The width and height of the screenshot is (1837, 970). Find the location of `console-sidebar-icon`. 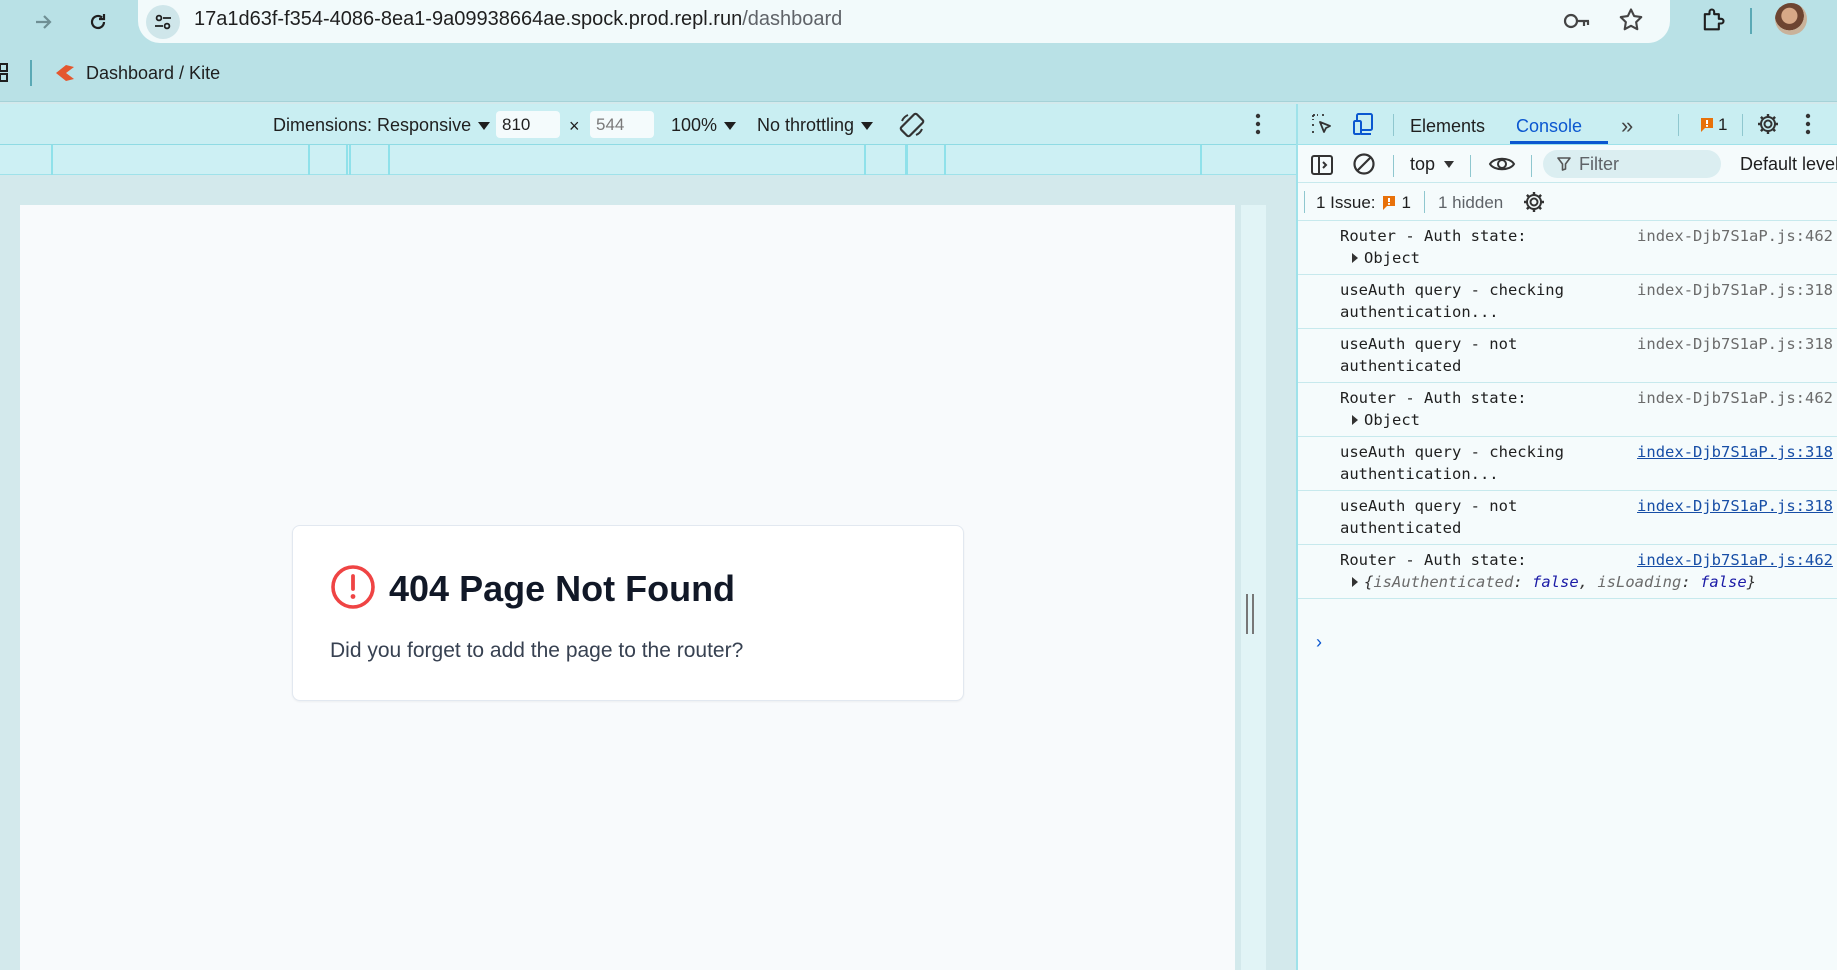

console-sidebar-icon is located at coordinates (1322, 167).